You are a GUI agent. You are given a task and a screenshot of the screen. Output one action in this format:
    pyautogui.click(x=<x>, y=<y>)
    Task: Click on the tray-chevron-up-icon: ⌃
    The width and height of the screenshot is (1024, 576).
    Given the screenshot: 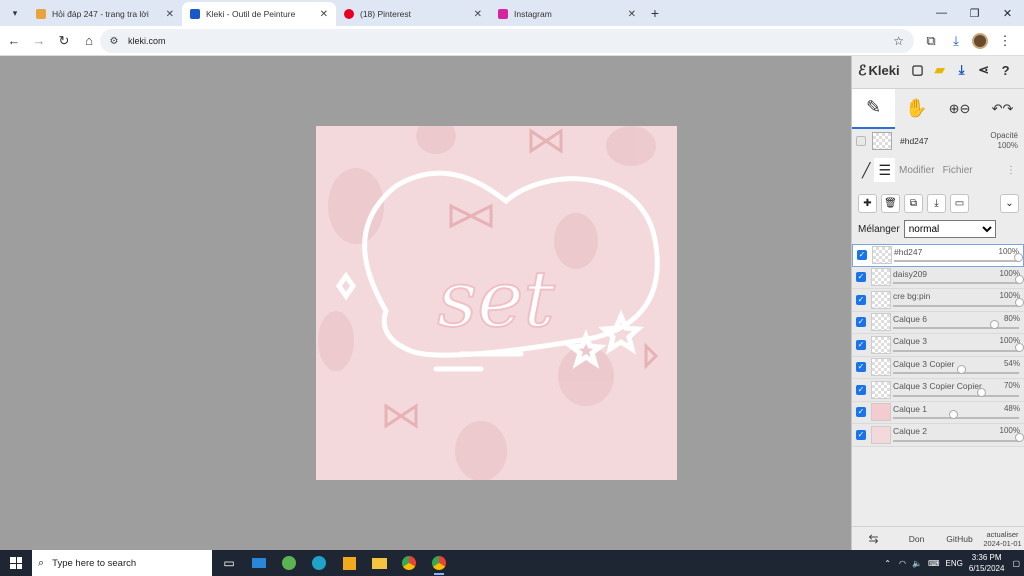 What is the action you would take?
    pyautogui.click(x=887, y=563)
    